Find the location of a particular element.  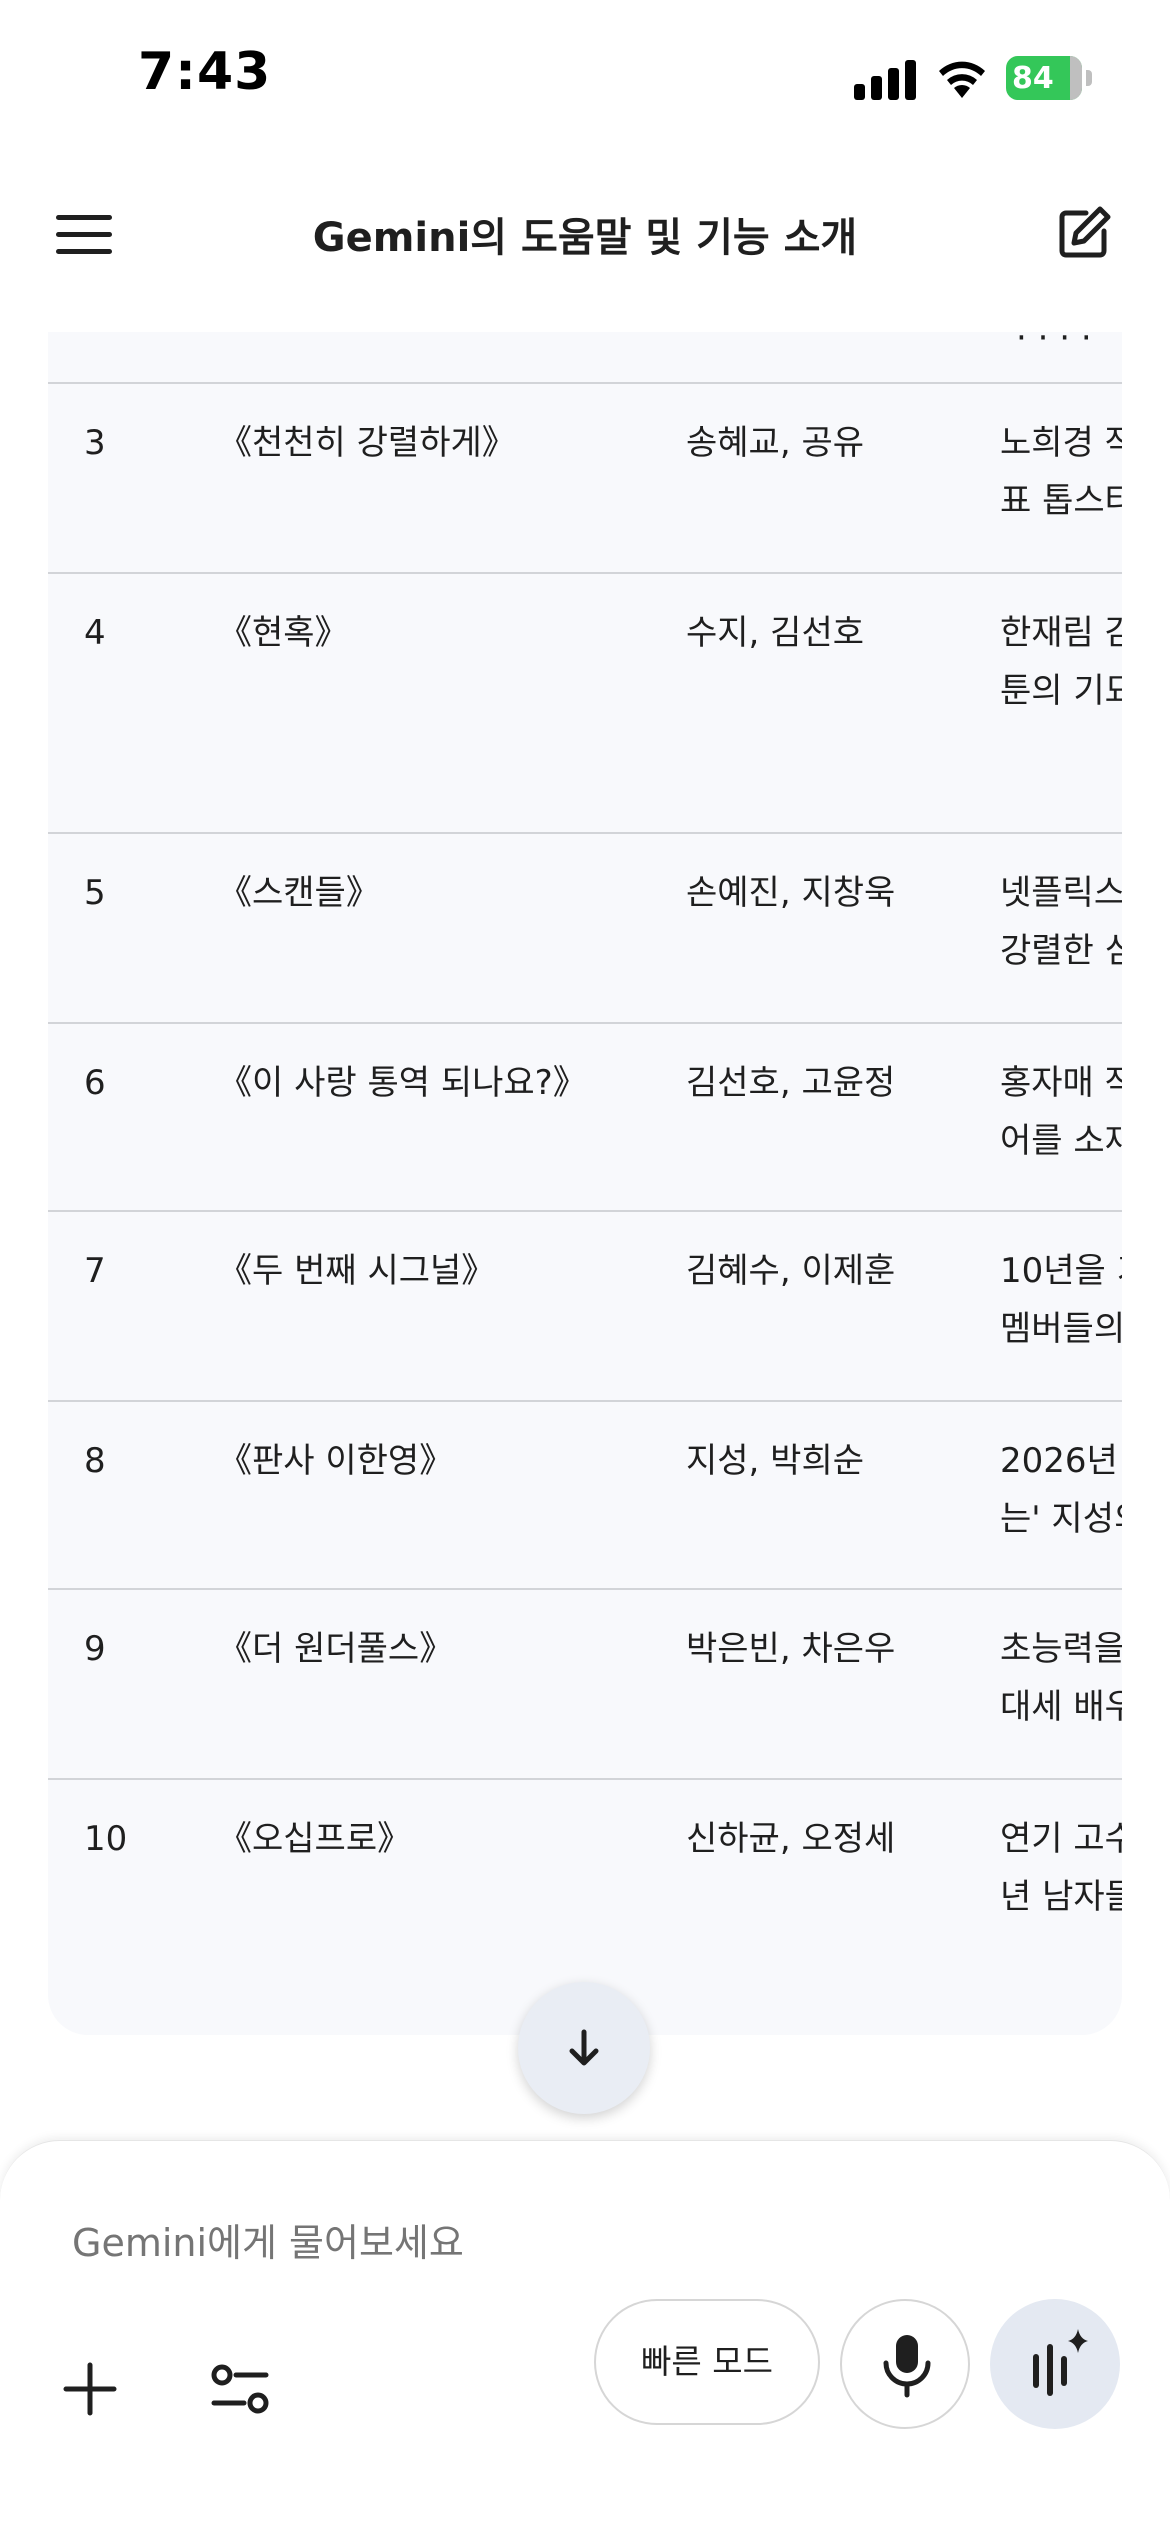

description-cell: 홍자매 작 어를 소재 is located at coordinates (1061, 1112).